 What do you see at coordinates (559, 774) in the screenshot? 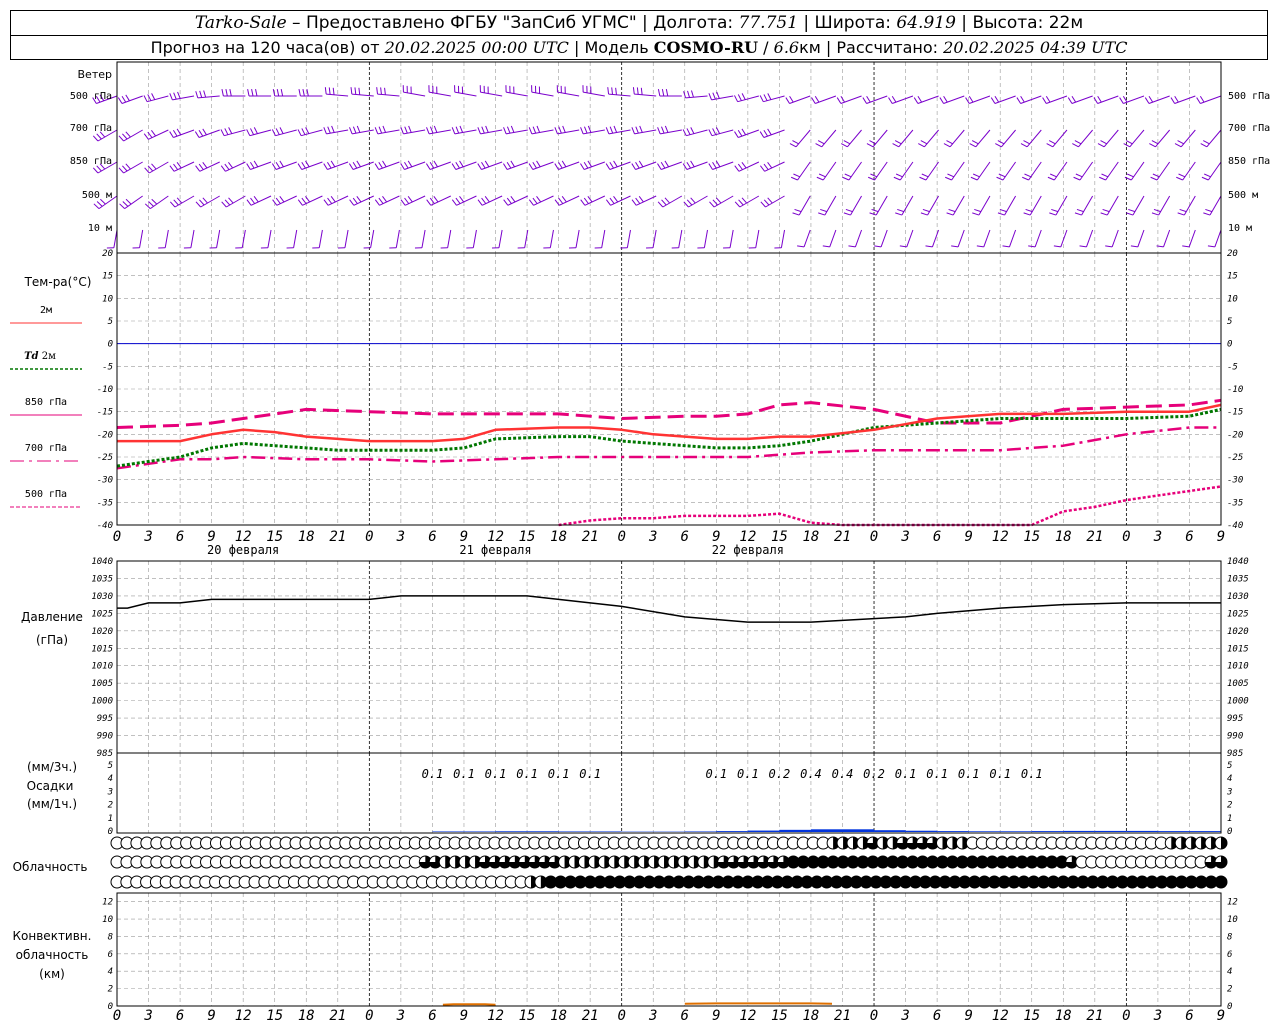
I see `precip-3h-label: 0.1` at bounding box center [559, 774].